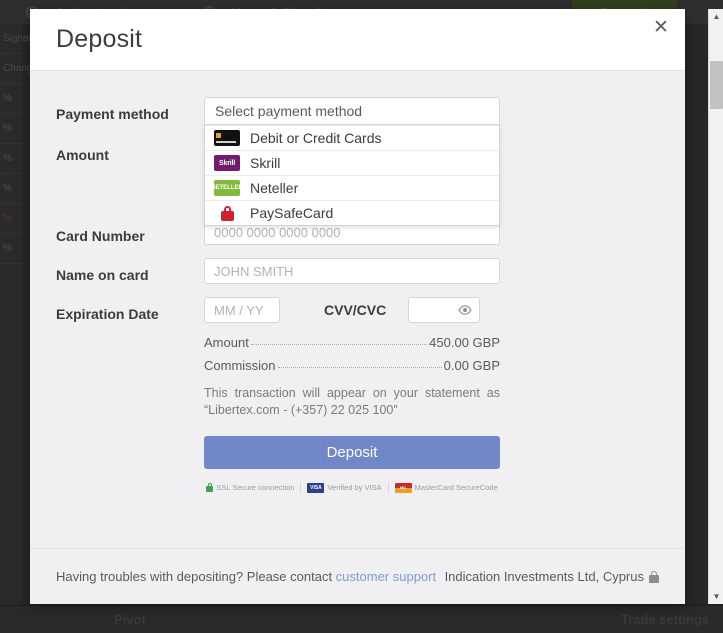  Describe the element at coordinates (465, 310) in the screenshot. I see `eye-icon` at that location.